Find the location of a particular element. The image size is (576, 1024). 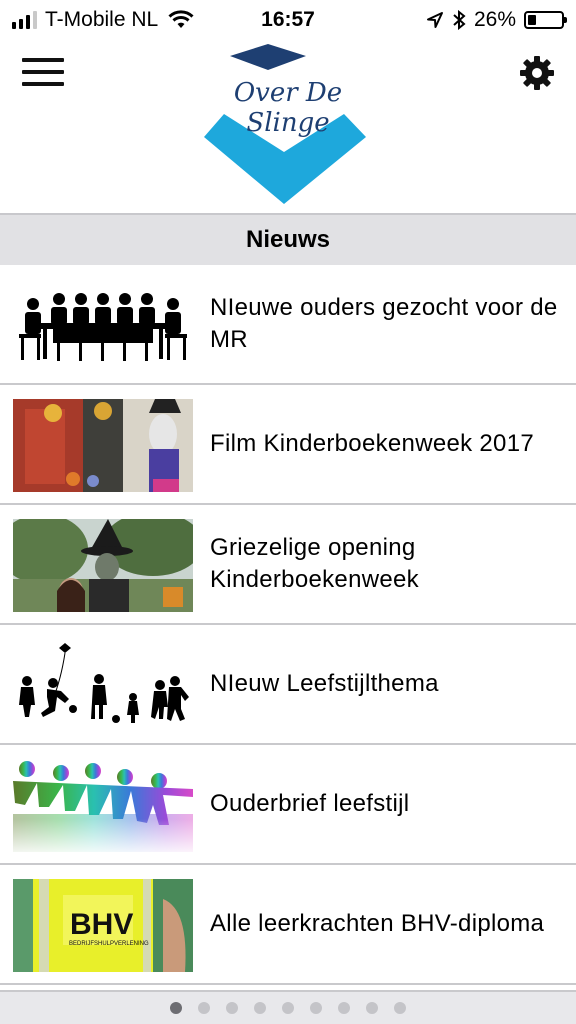

news-title: Griezelige opening Kinderboekenweek is located at coordinates (314, 563).